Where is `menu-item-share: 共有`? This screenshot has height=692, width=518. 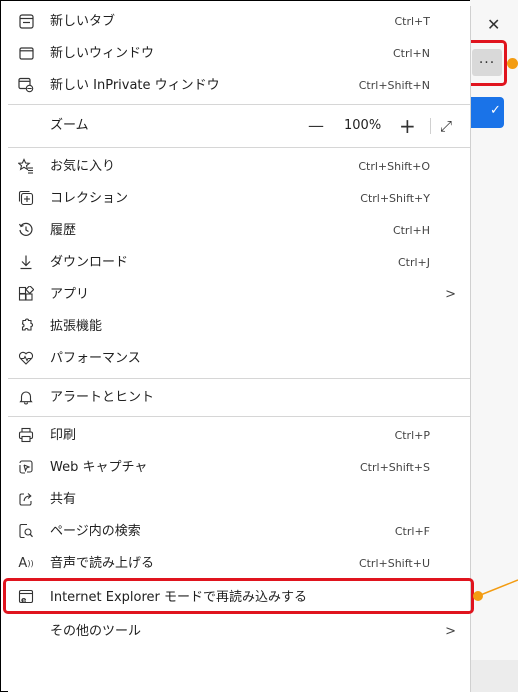 menu-item-share: 共有 is located at coordinates (239, 500).